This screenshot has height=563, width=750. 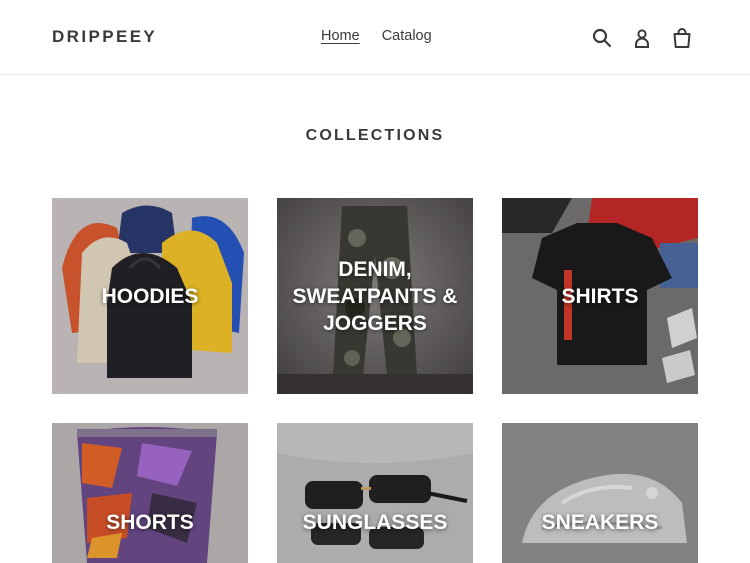 I want to click on collection-label: SHIRTS, so click(x=600, y=296).